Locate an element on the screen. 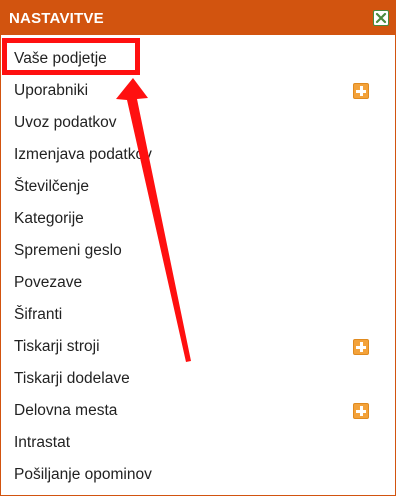  menu-item-label: Številčenje is located at coordinates (51, 186).